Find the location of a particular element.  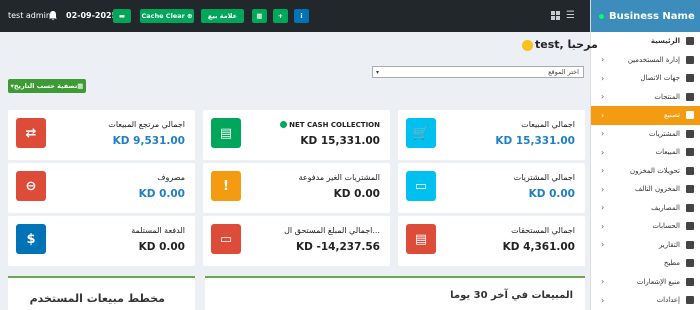

brand-name: Business Name is located at coordinates (652, 16).